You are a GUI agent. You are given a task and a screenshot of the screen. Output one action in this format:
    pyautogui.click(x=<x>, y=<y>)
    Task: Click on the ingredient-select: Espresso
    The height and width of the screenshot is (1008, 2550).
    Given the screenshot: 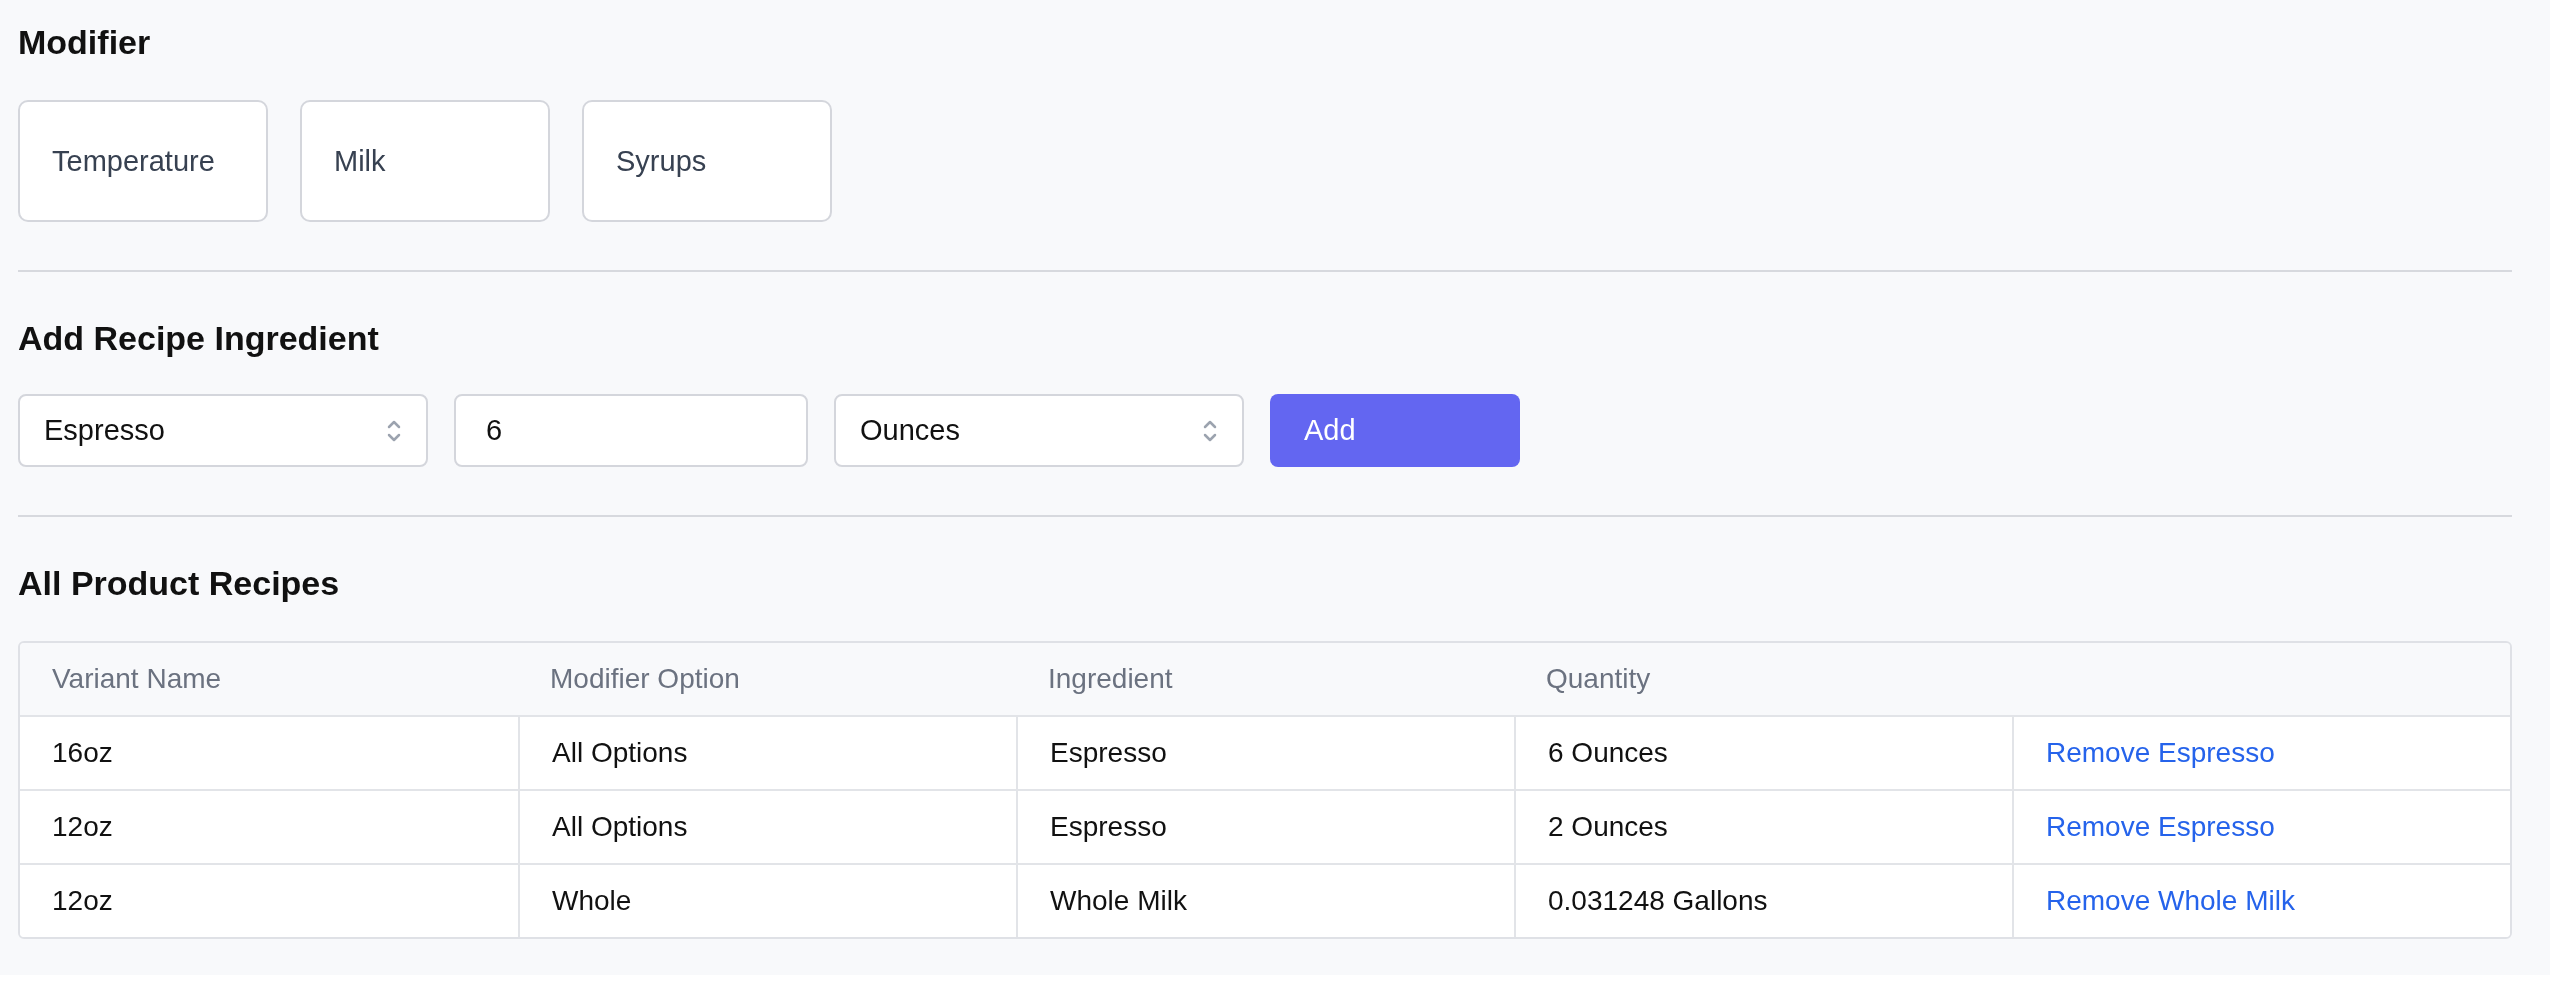 What is the action you would take?
    pyautogui.click(x=223, y=430)
    